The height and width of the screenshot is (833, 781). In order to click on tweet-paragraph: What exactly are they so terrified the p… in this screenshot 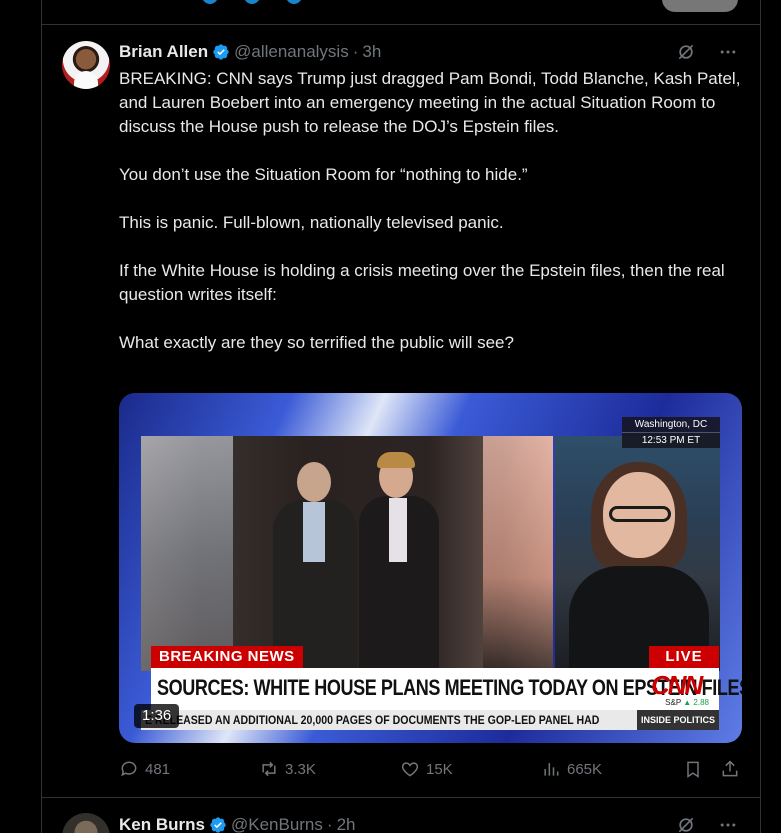, I will do `click(316, 342)`.